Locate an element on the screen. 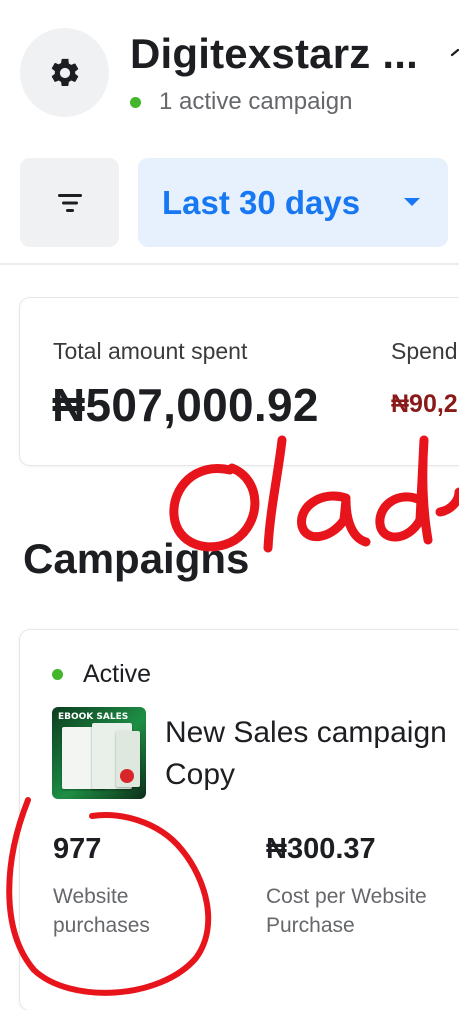 The image size is (459, 1010). status-text: 1 active campaign is located at coordinates (256, 101).